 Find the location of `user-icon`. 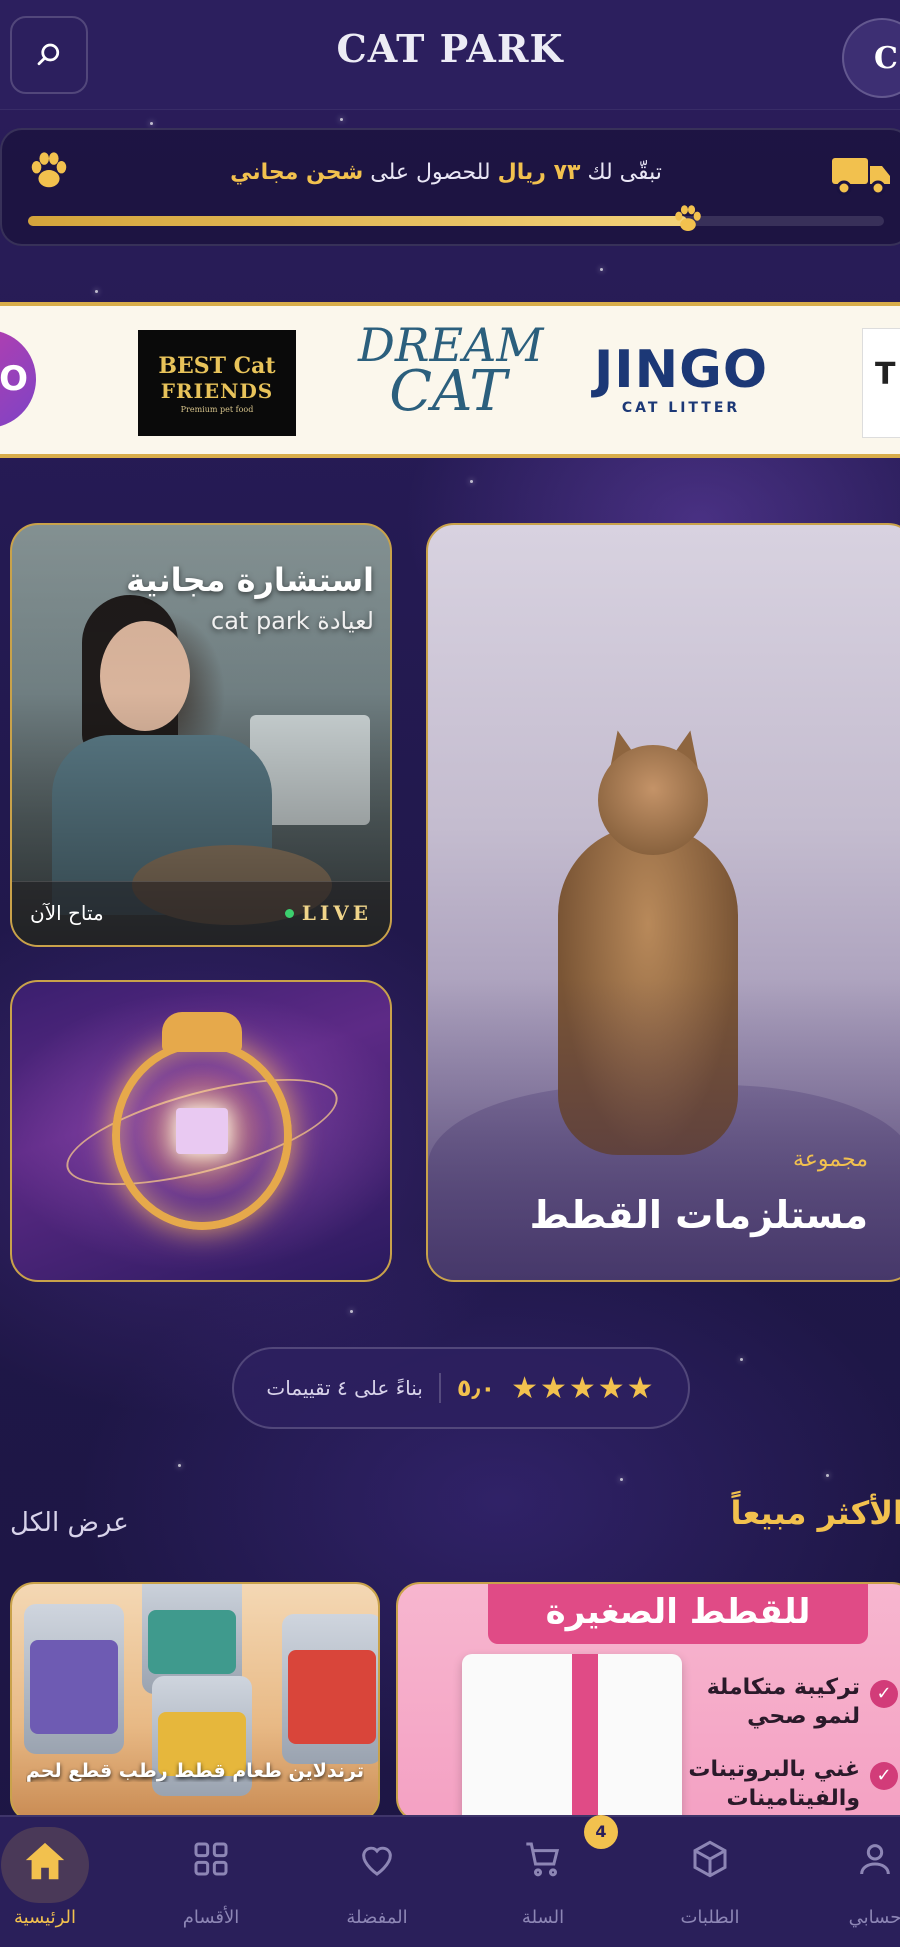

user-icon is located at coordinates (875, 1859).